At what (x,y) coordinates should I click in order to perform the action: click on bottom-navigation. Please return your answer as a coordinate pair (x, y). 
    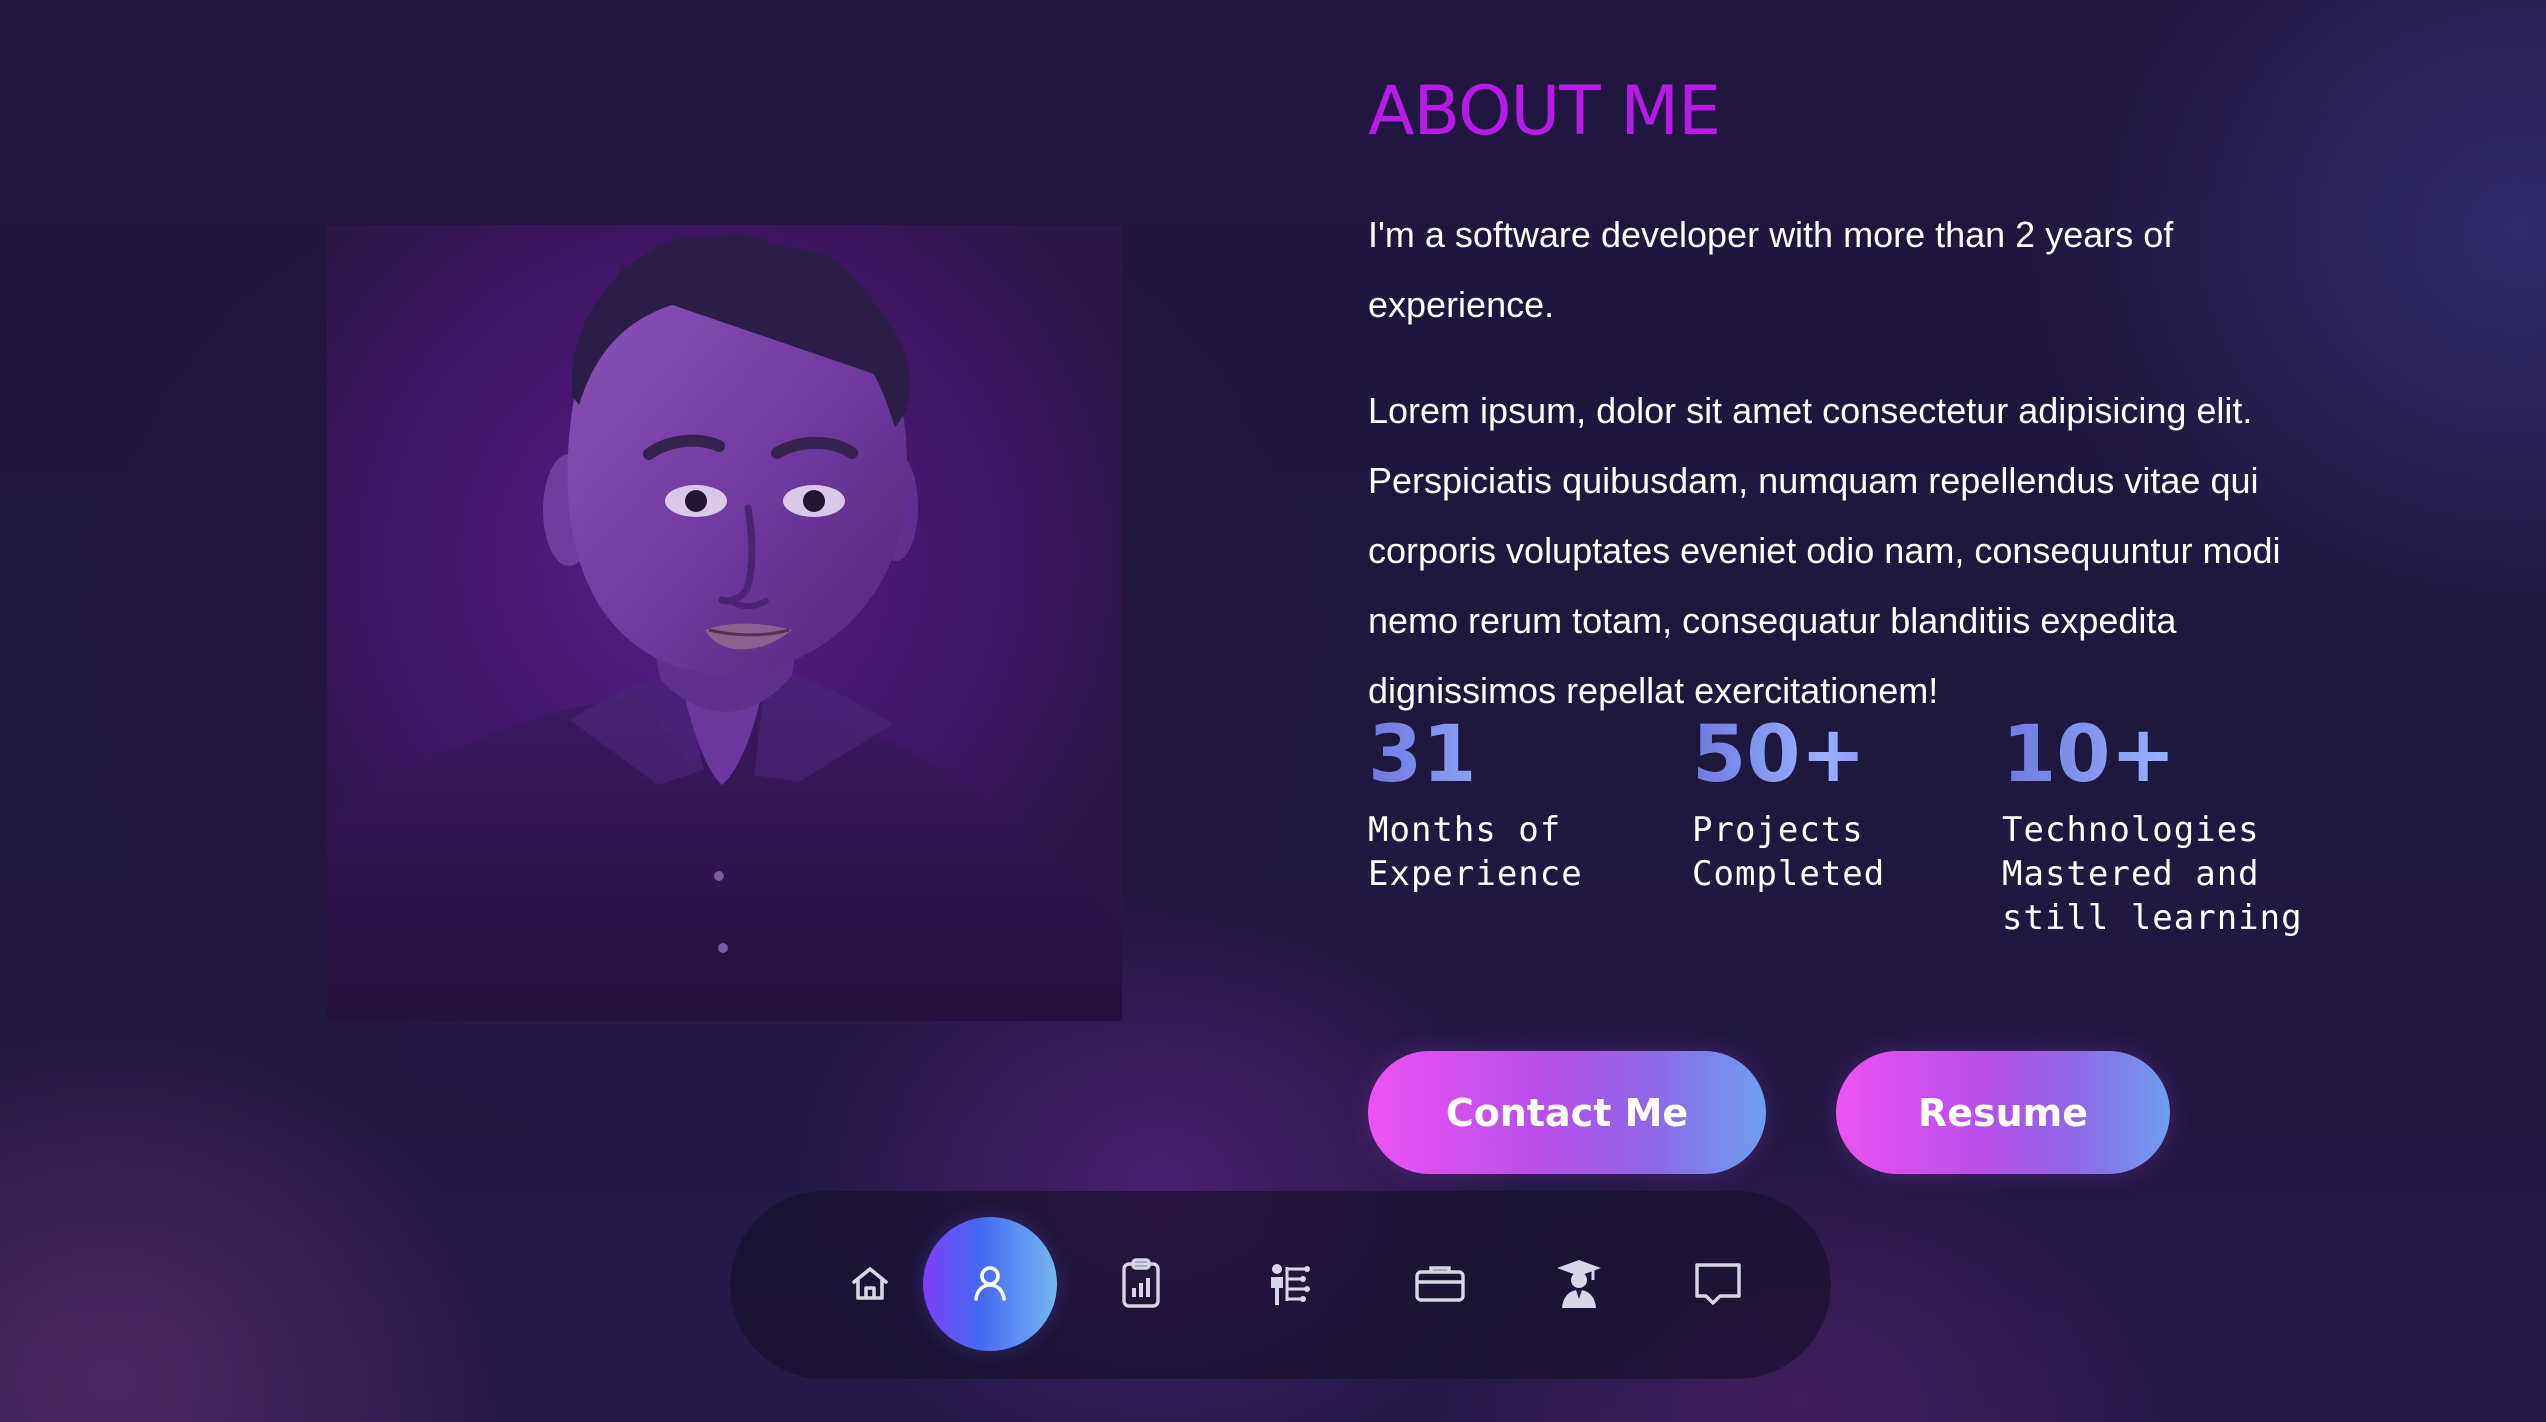
    Looking at the image, I should click on (1280, 1285).